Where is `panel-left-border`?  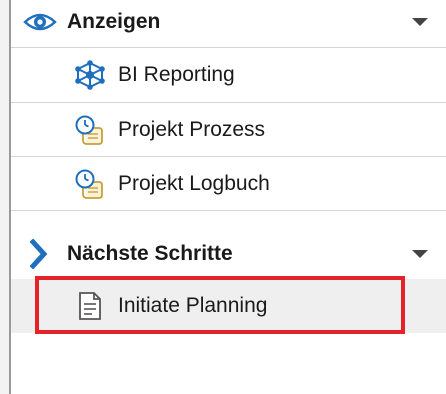 panel-left-border is located at coordinates (5, 197).